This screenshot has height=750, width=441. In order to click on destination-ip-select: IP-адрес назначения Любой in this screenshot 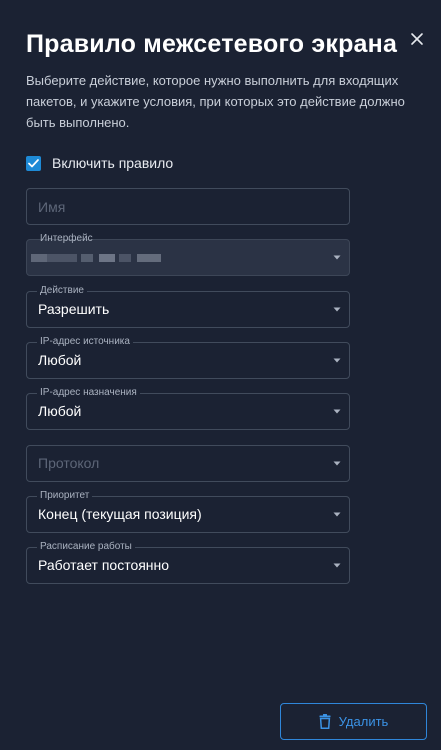, I will do `click(188, 408)`.